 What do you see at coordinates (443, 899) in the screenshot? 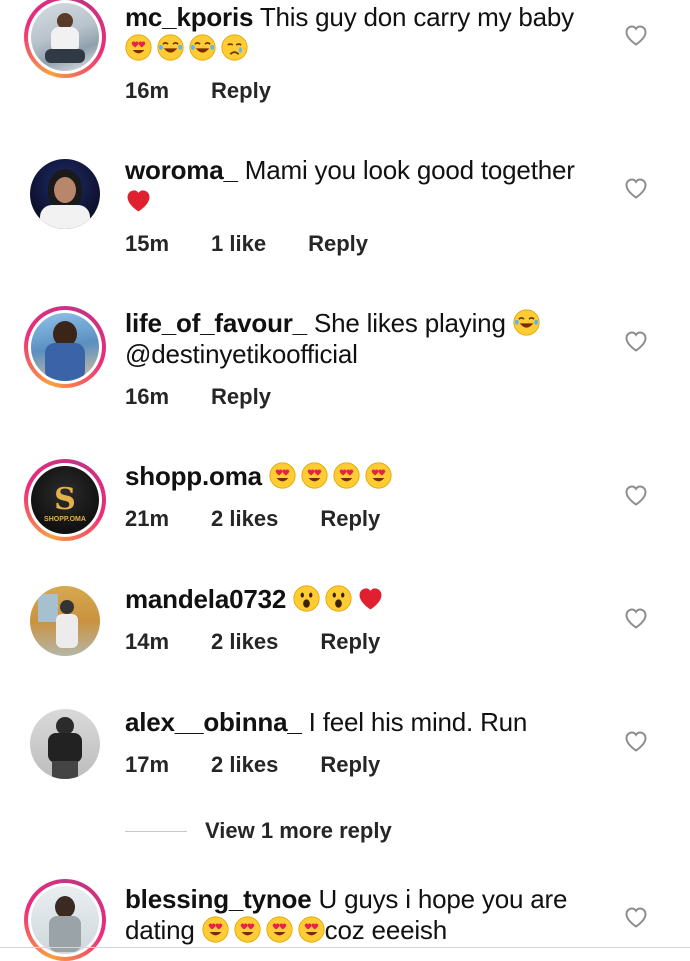
I see `comment-body: U guys i hope you are` at bounding box center [443, 899].